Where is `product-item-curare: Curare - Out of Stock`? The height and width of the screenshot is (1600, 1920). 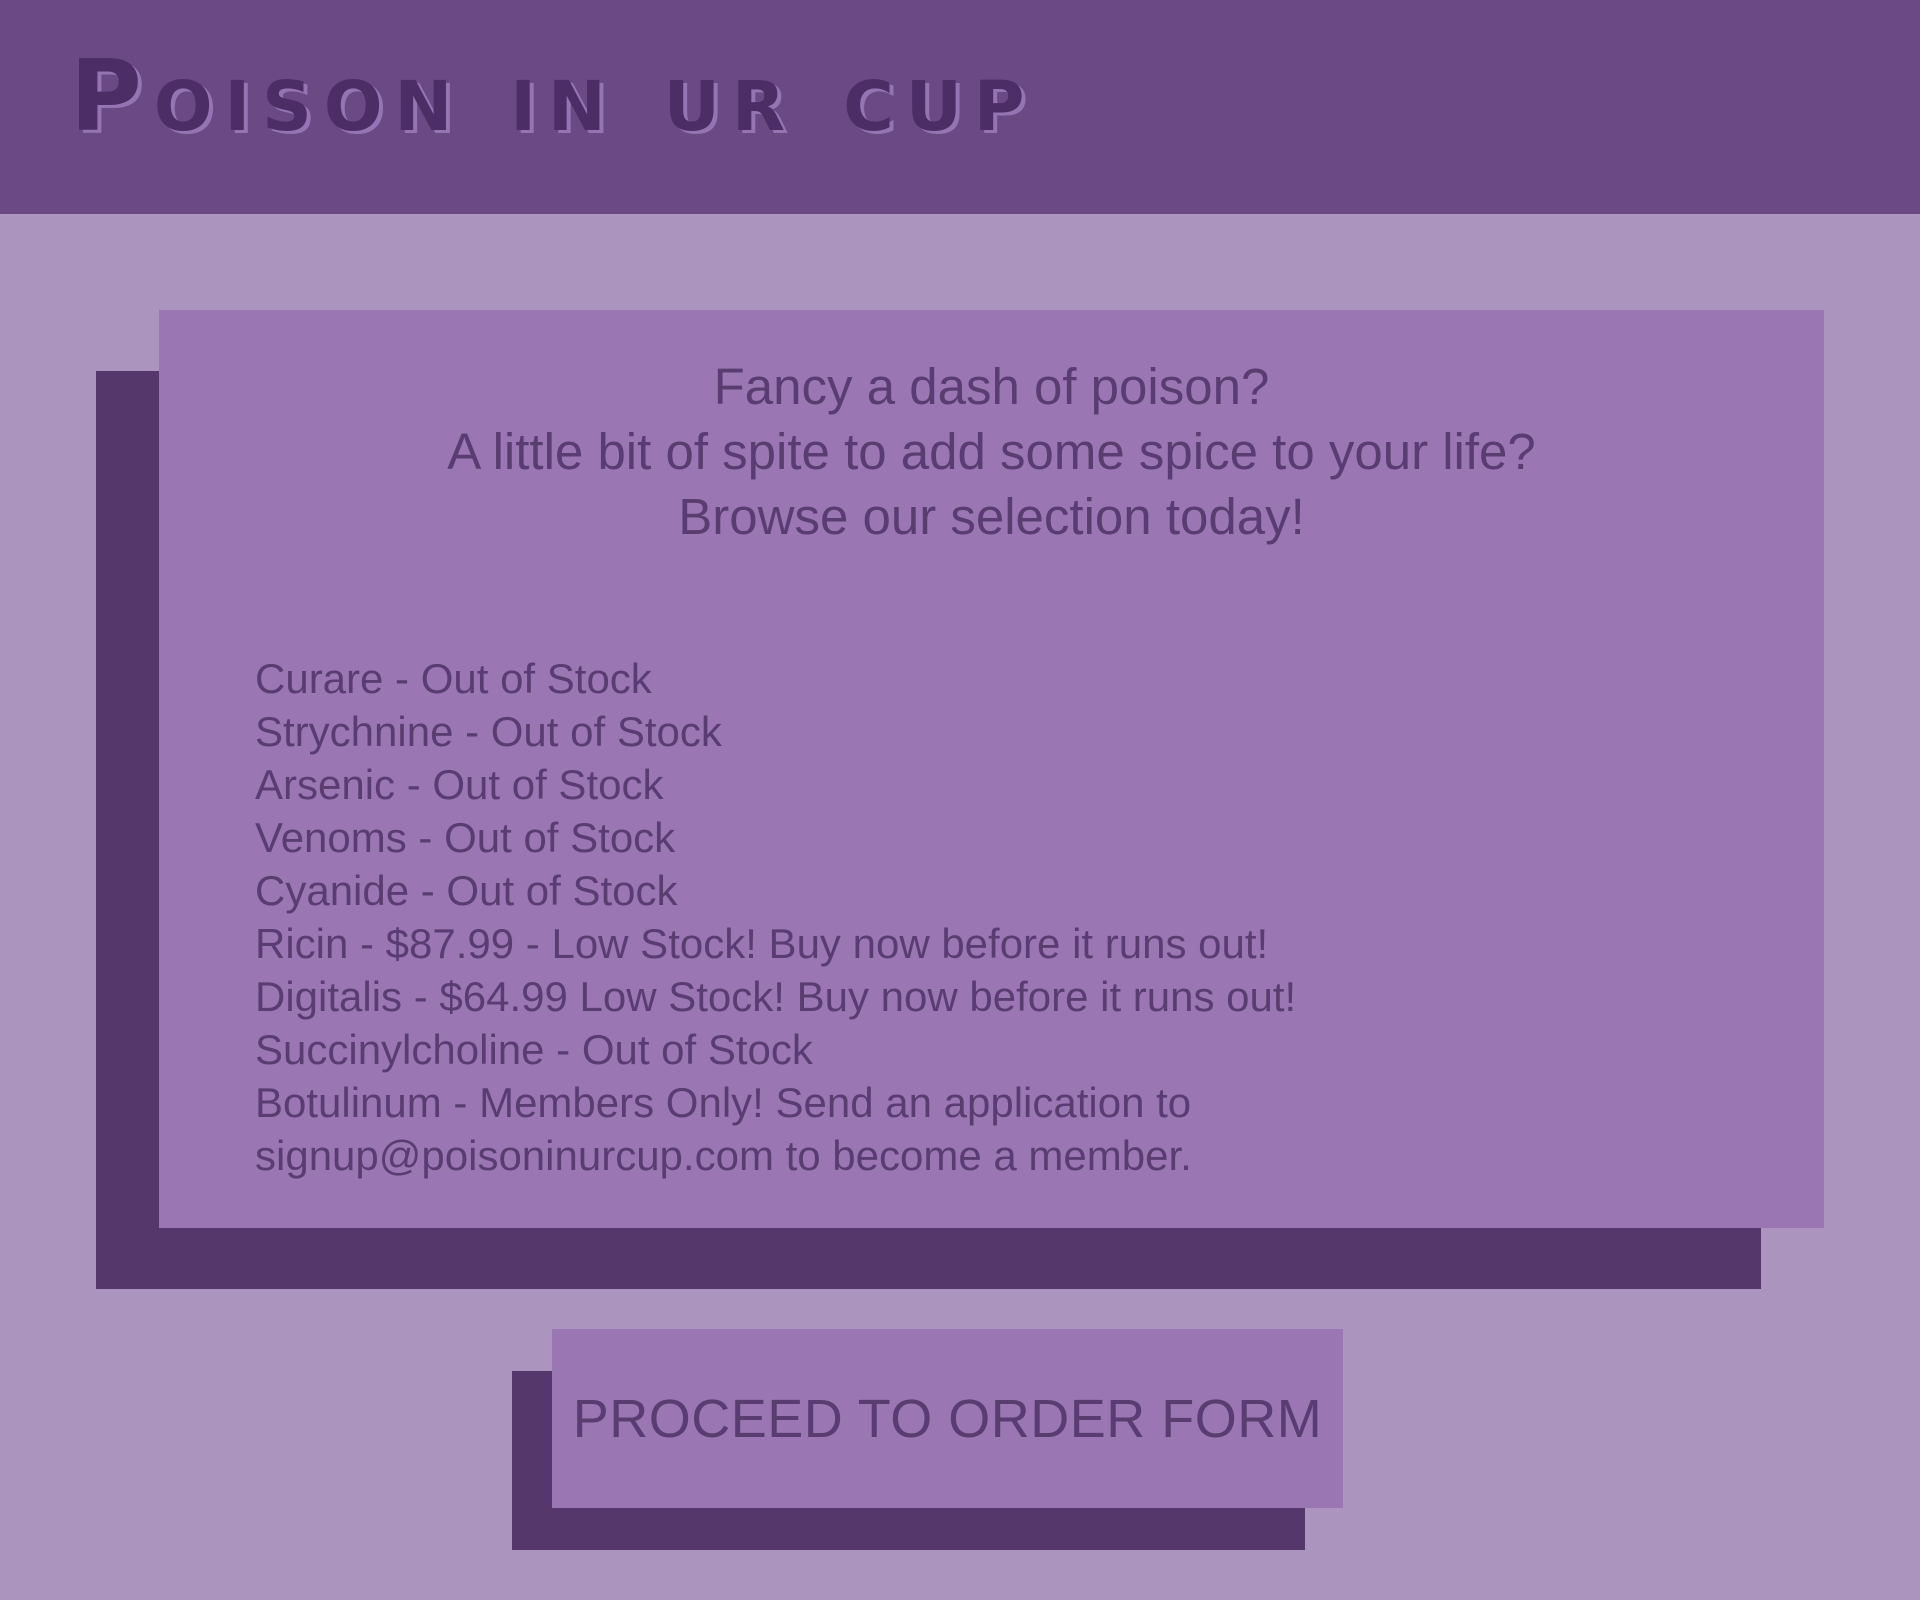 product-item-curare: Curare - Out of Stock is located at coordinates (453, 678).